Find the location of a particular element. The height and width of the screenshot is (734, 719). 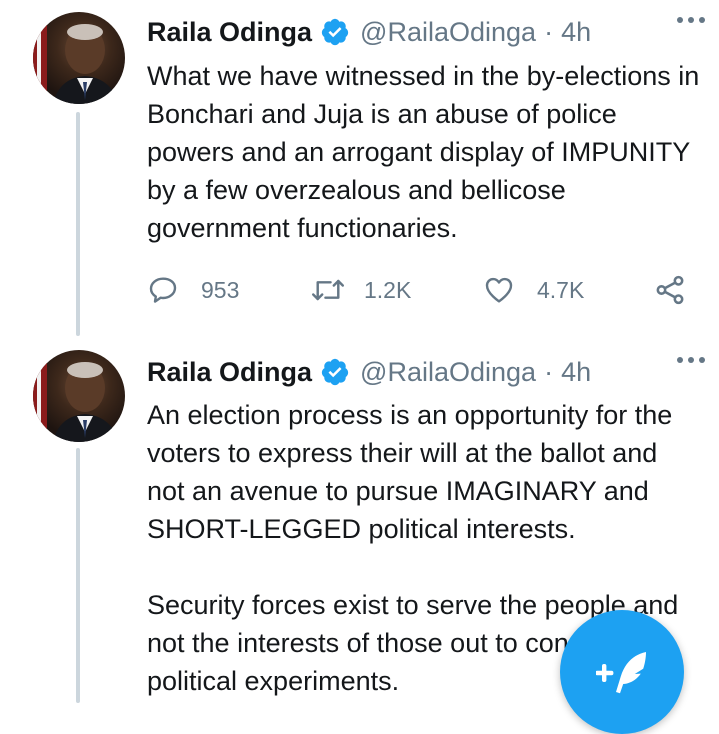

compose-tweet-button is located at coordinates (622, 672).